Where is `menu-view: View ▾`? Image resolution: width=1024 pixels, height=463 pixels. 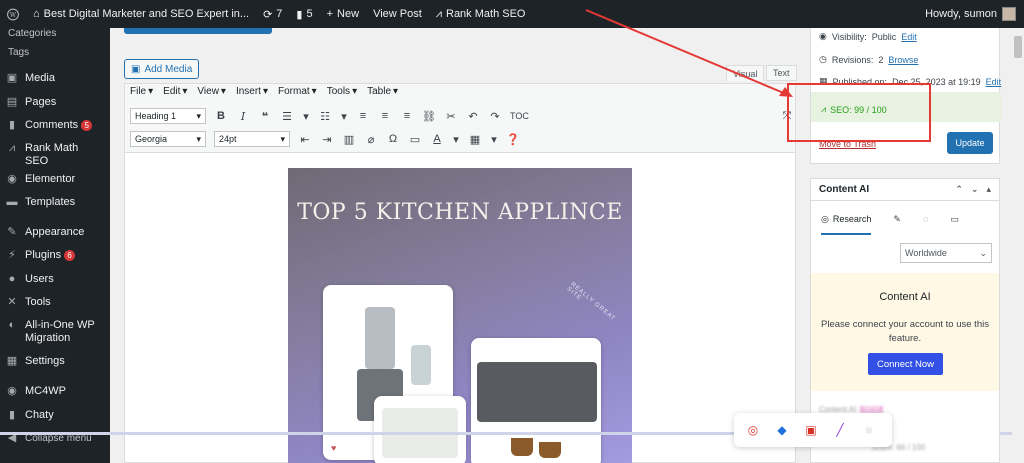 menu-view: View ▾ is located at coordinates (211, 91).